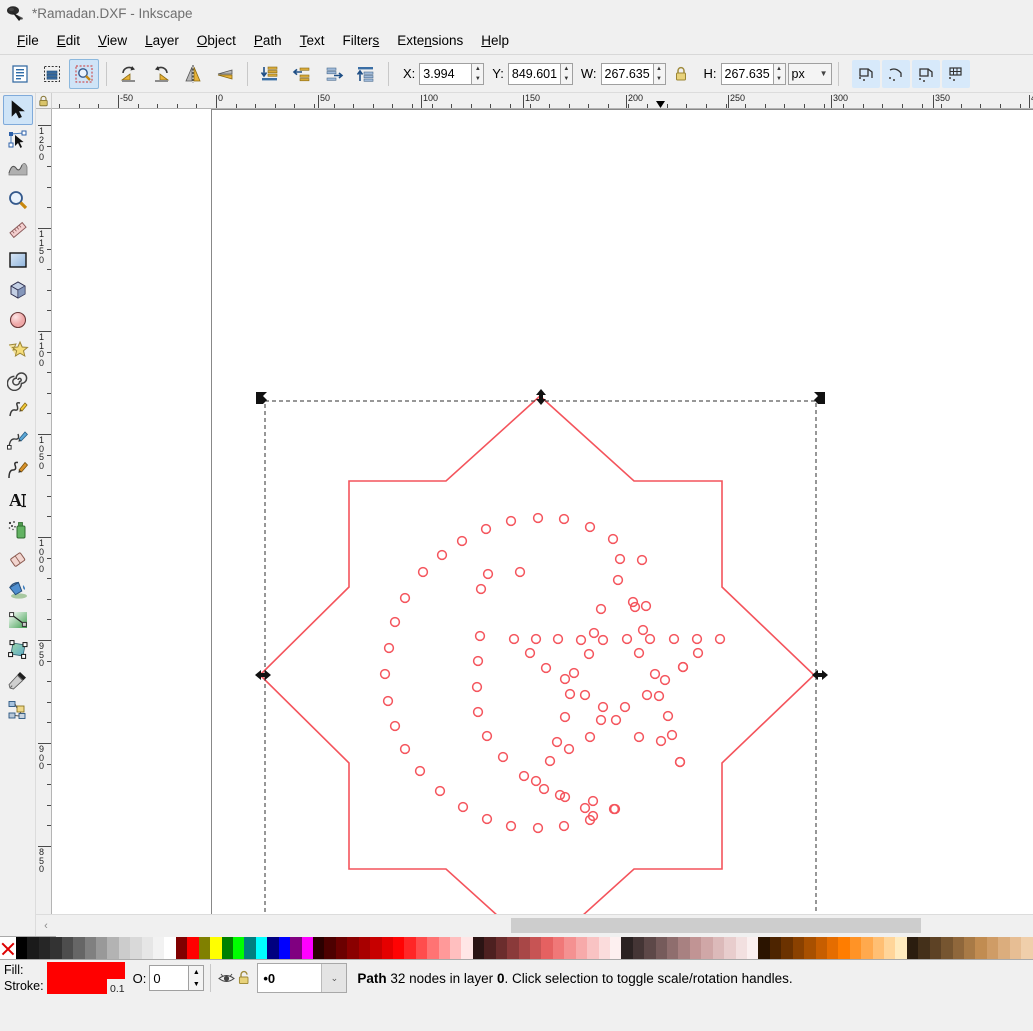 The width and height of the screenshot is (1033, 1031). I want to click on h-spin-buttons: ▲ ▼, so click(779, 73).